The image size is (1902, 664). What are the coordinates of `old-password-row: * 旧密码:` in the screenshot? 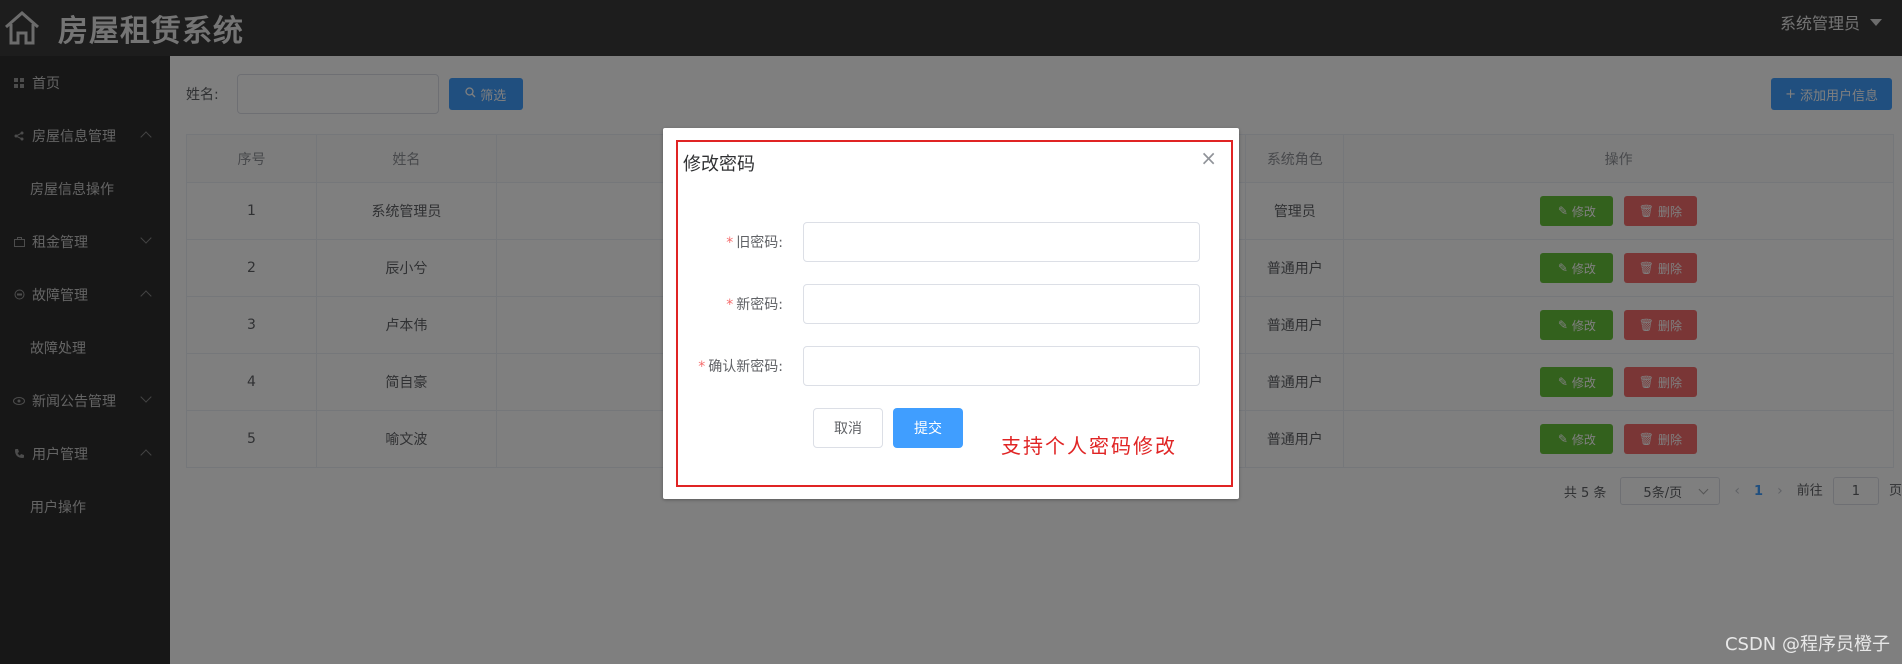 It's located at (951, 242).